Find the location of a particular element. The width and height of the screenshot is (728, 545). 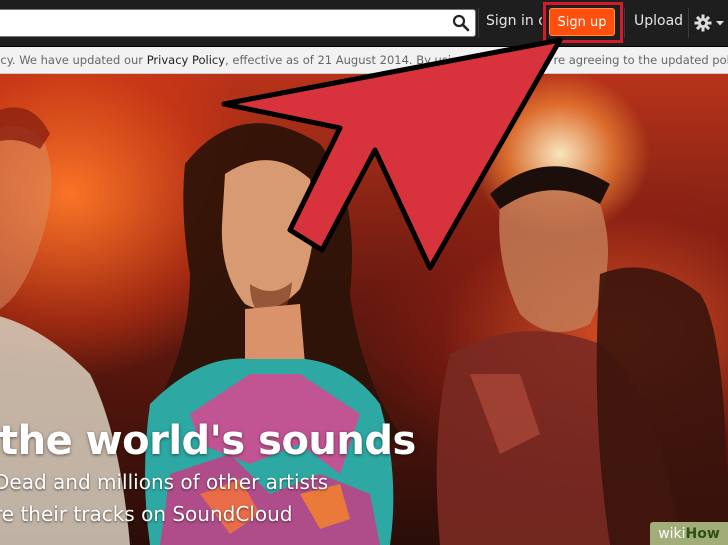

search-icon is located at coordinates (461, 23).